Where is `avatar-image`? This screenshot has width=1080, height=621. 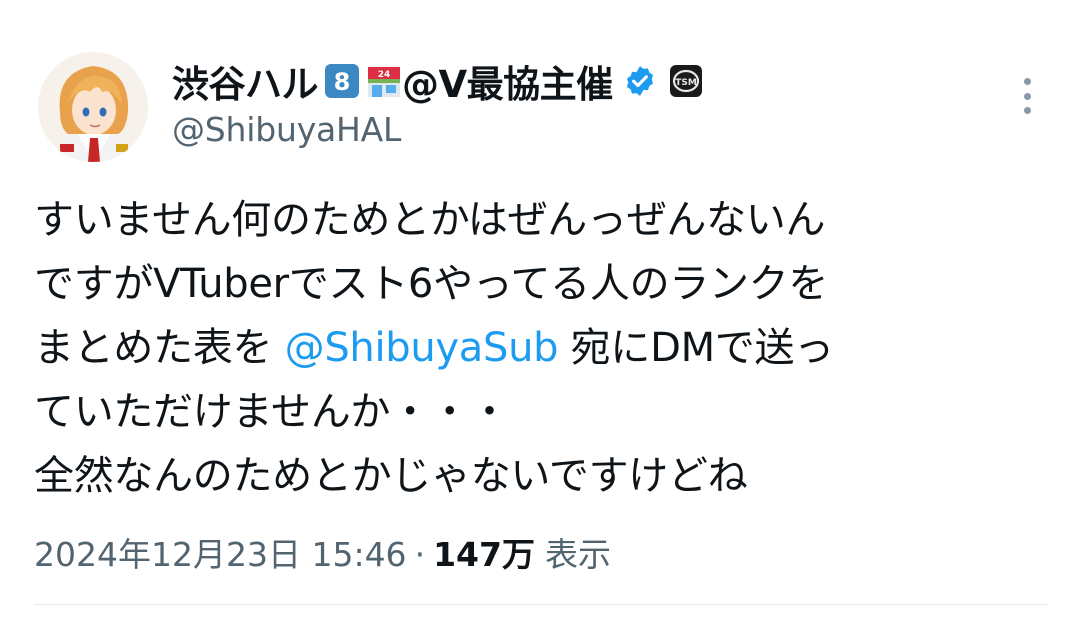
avatar-image is located at coordinates (93, 107).